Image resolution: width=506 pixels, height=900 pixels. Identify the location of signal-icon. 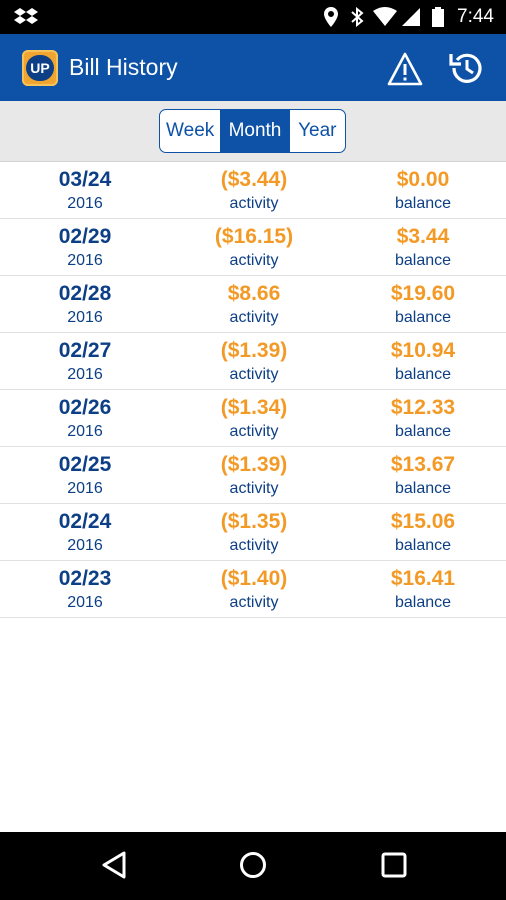
(411, 19).